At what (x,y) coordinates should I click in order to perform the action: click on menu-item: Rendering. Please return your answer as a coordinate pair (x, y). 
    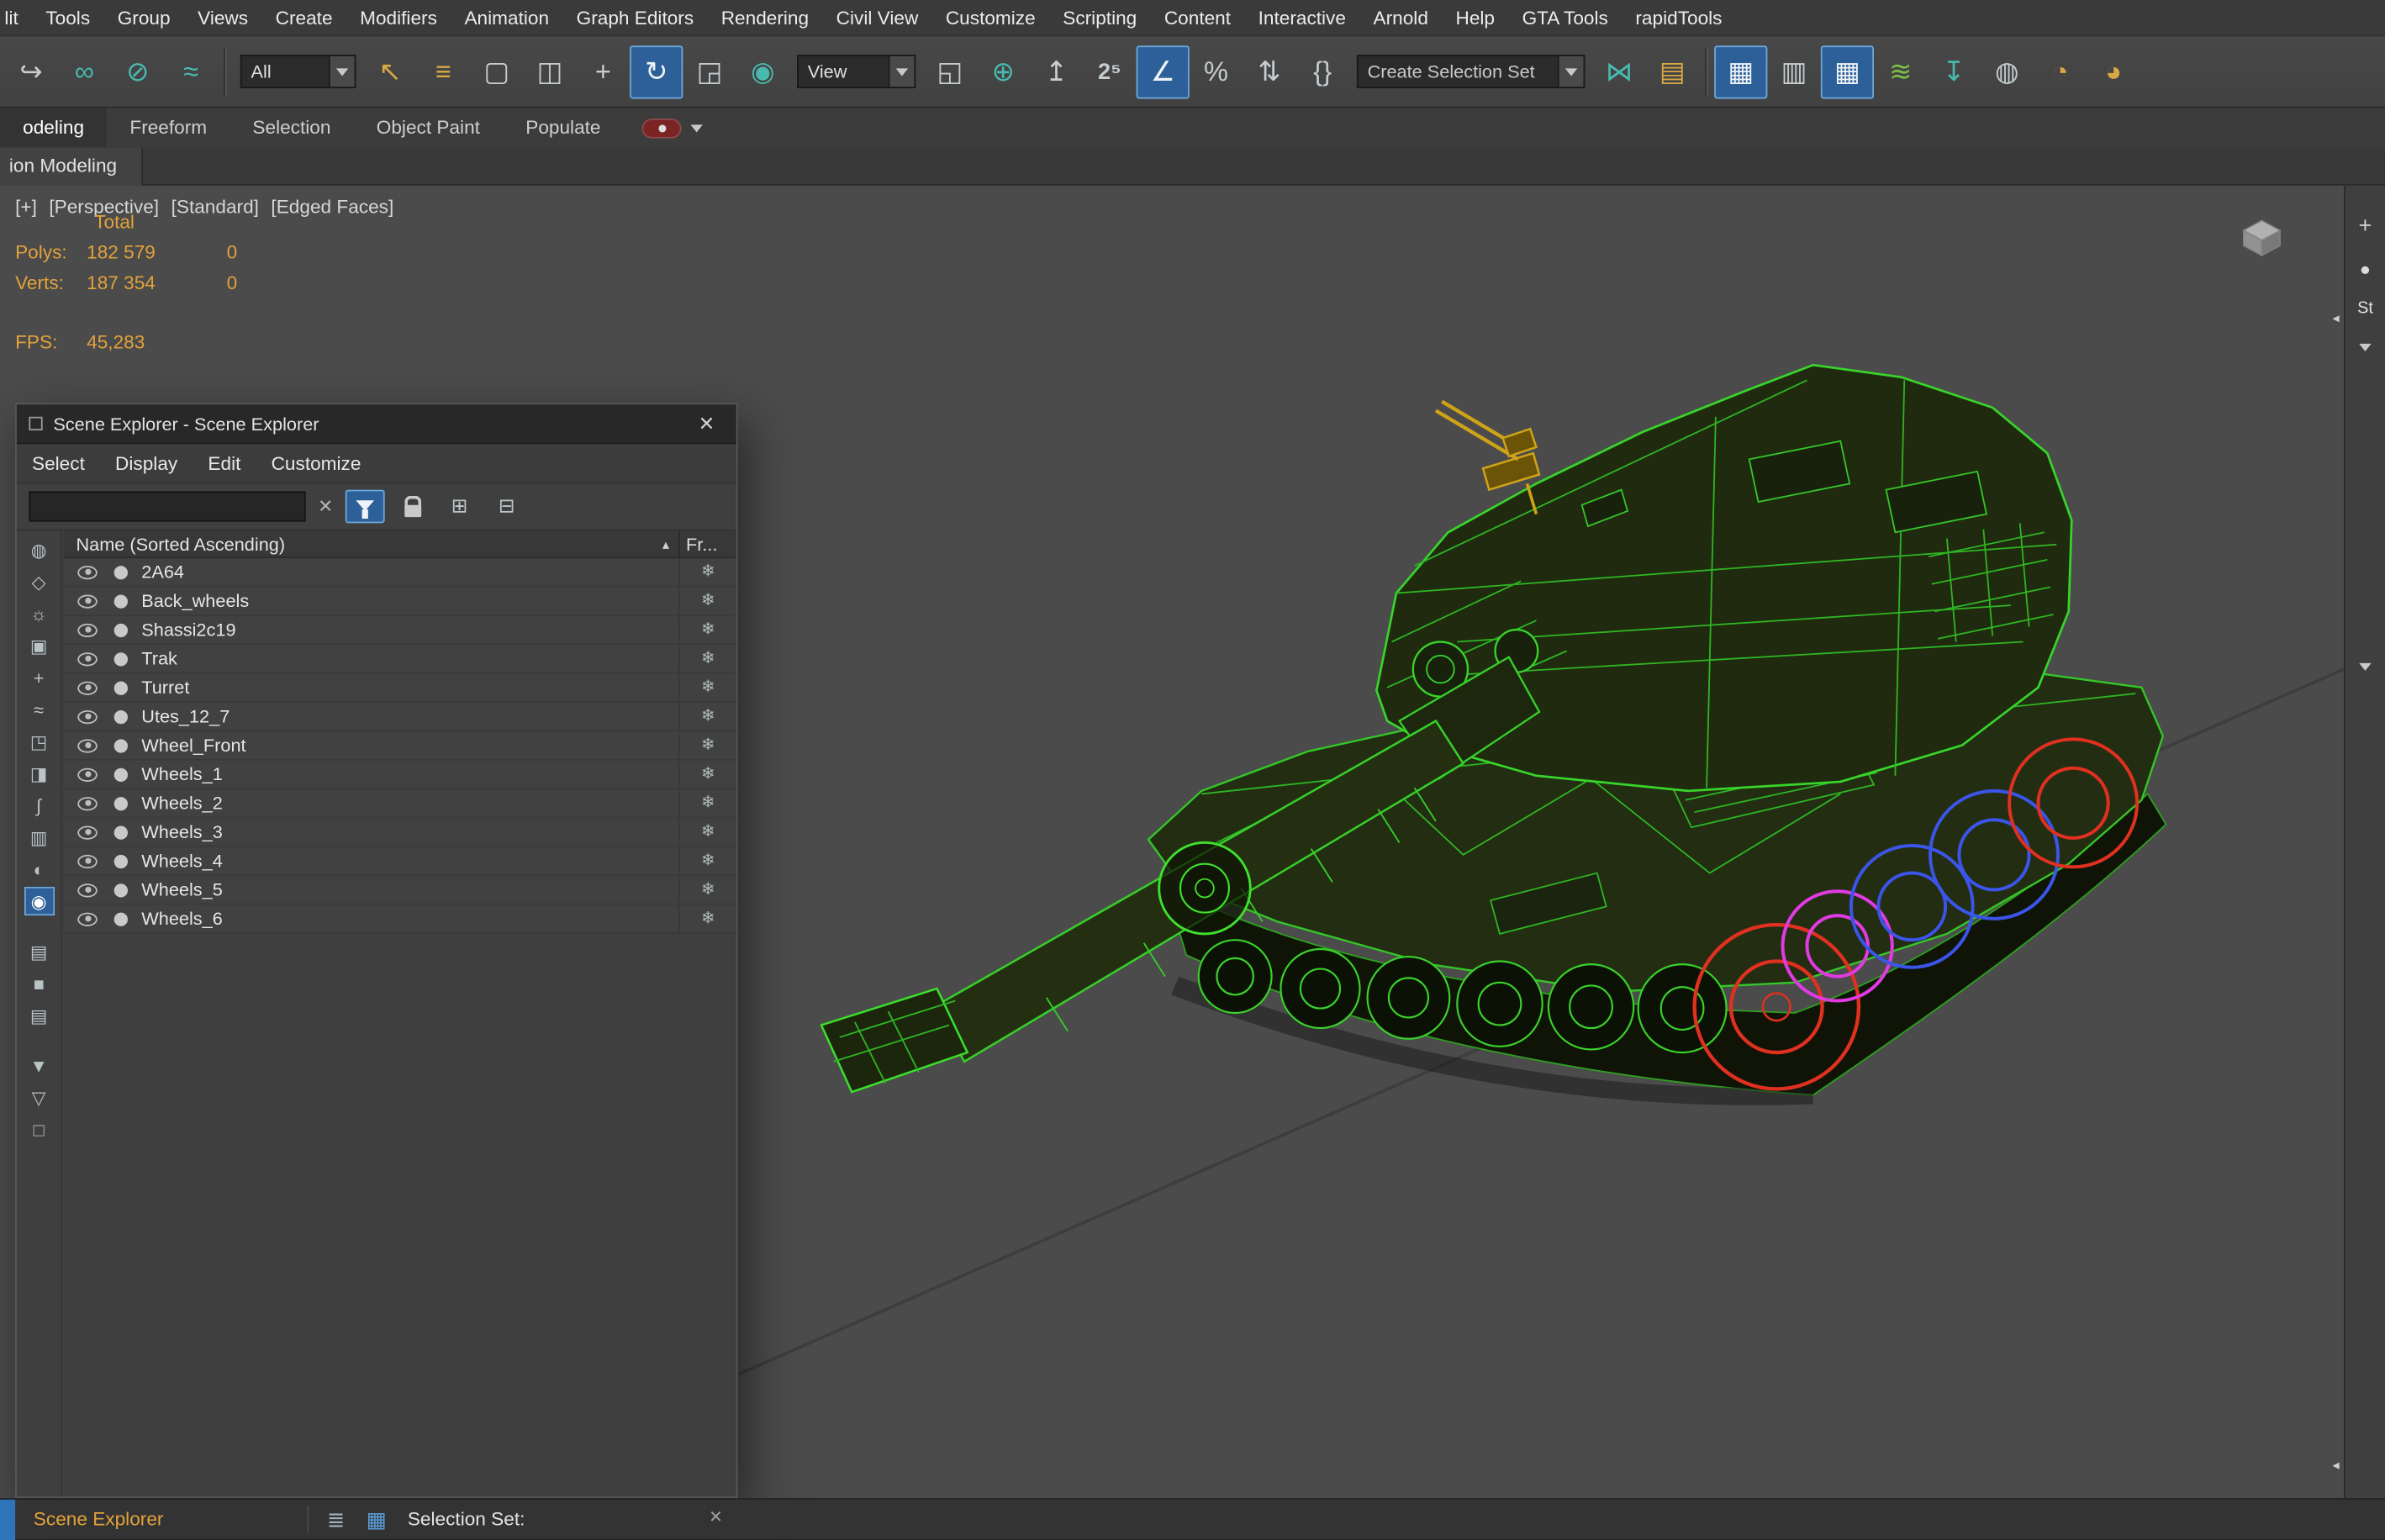
    Looking at the image, I should click on (765, 18).